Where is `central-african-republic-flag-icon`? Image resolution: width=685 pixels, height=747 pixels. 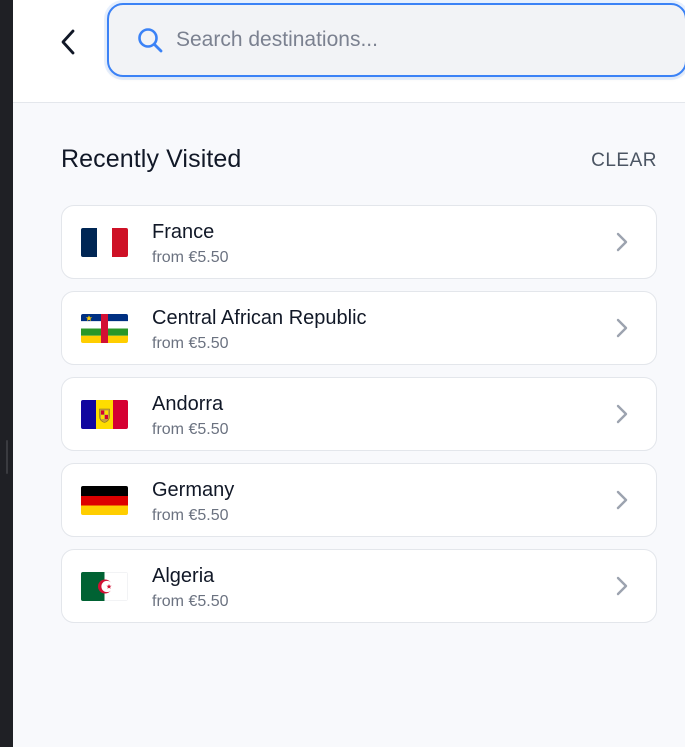 central-african-republic-flag-icon is located at coordinates (104, 328).